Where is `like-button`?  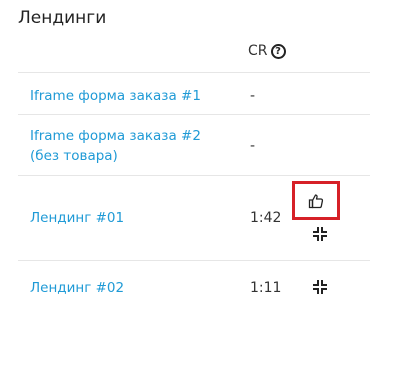 like-button is located at coordinates (316, 200).